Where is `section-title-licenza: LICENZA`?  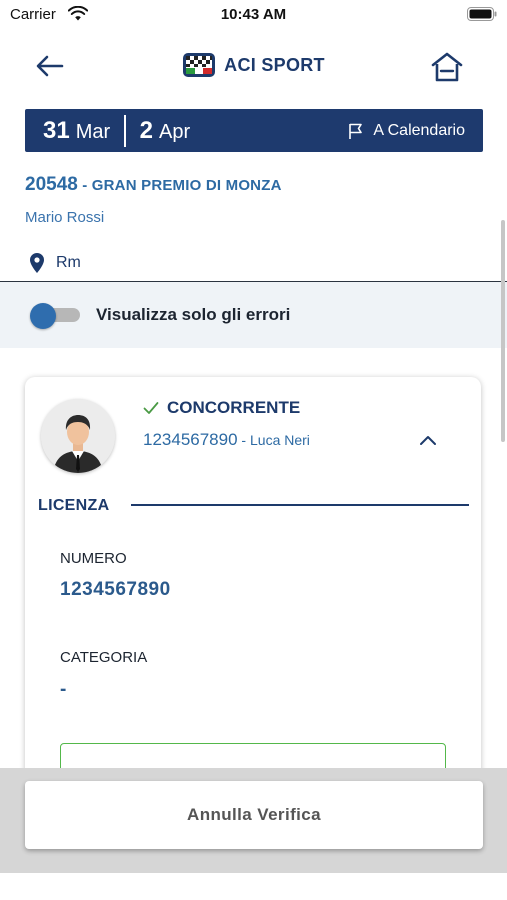 section-title-licenza: LICENZA is located at coordinates (74, 505).